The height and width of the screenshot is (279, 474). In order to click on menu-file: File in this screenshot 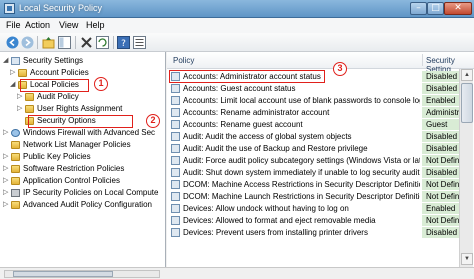, I will do `click(13, 25)`.